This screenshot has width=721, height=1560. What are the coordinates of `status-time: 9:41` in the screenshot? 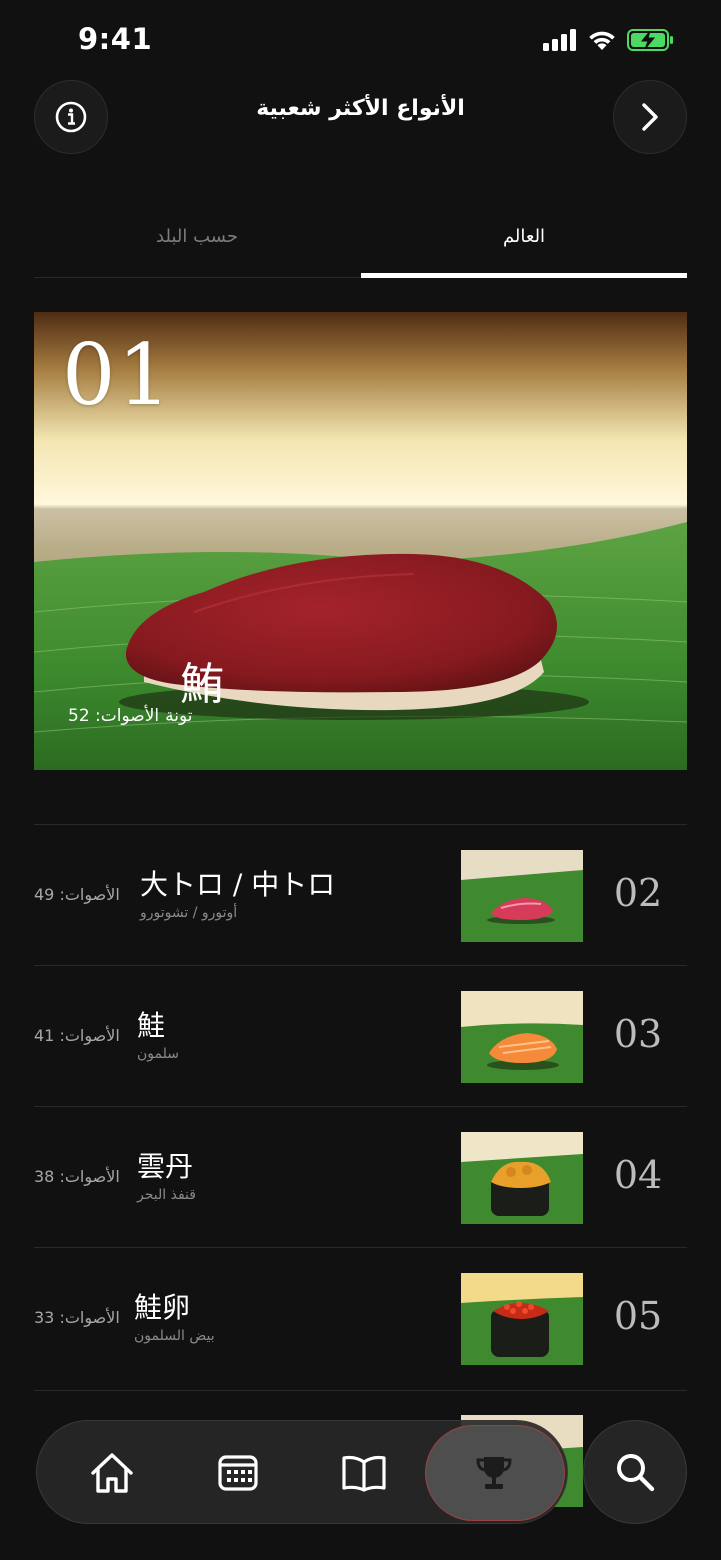 It's located at (115, 39).